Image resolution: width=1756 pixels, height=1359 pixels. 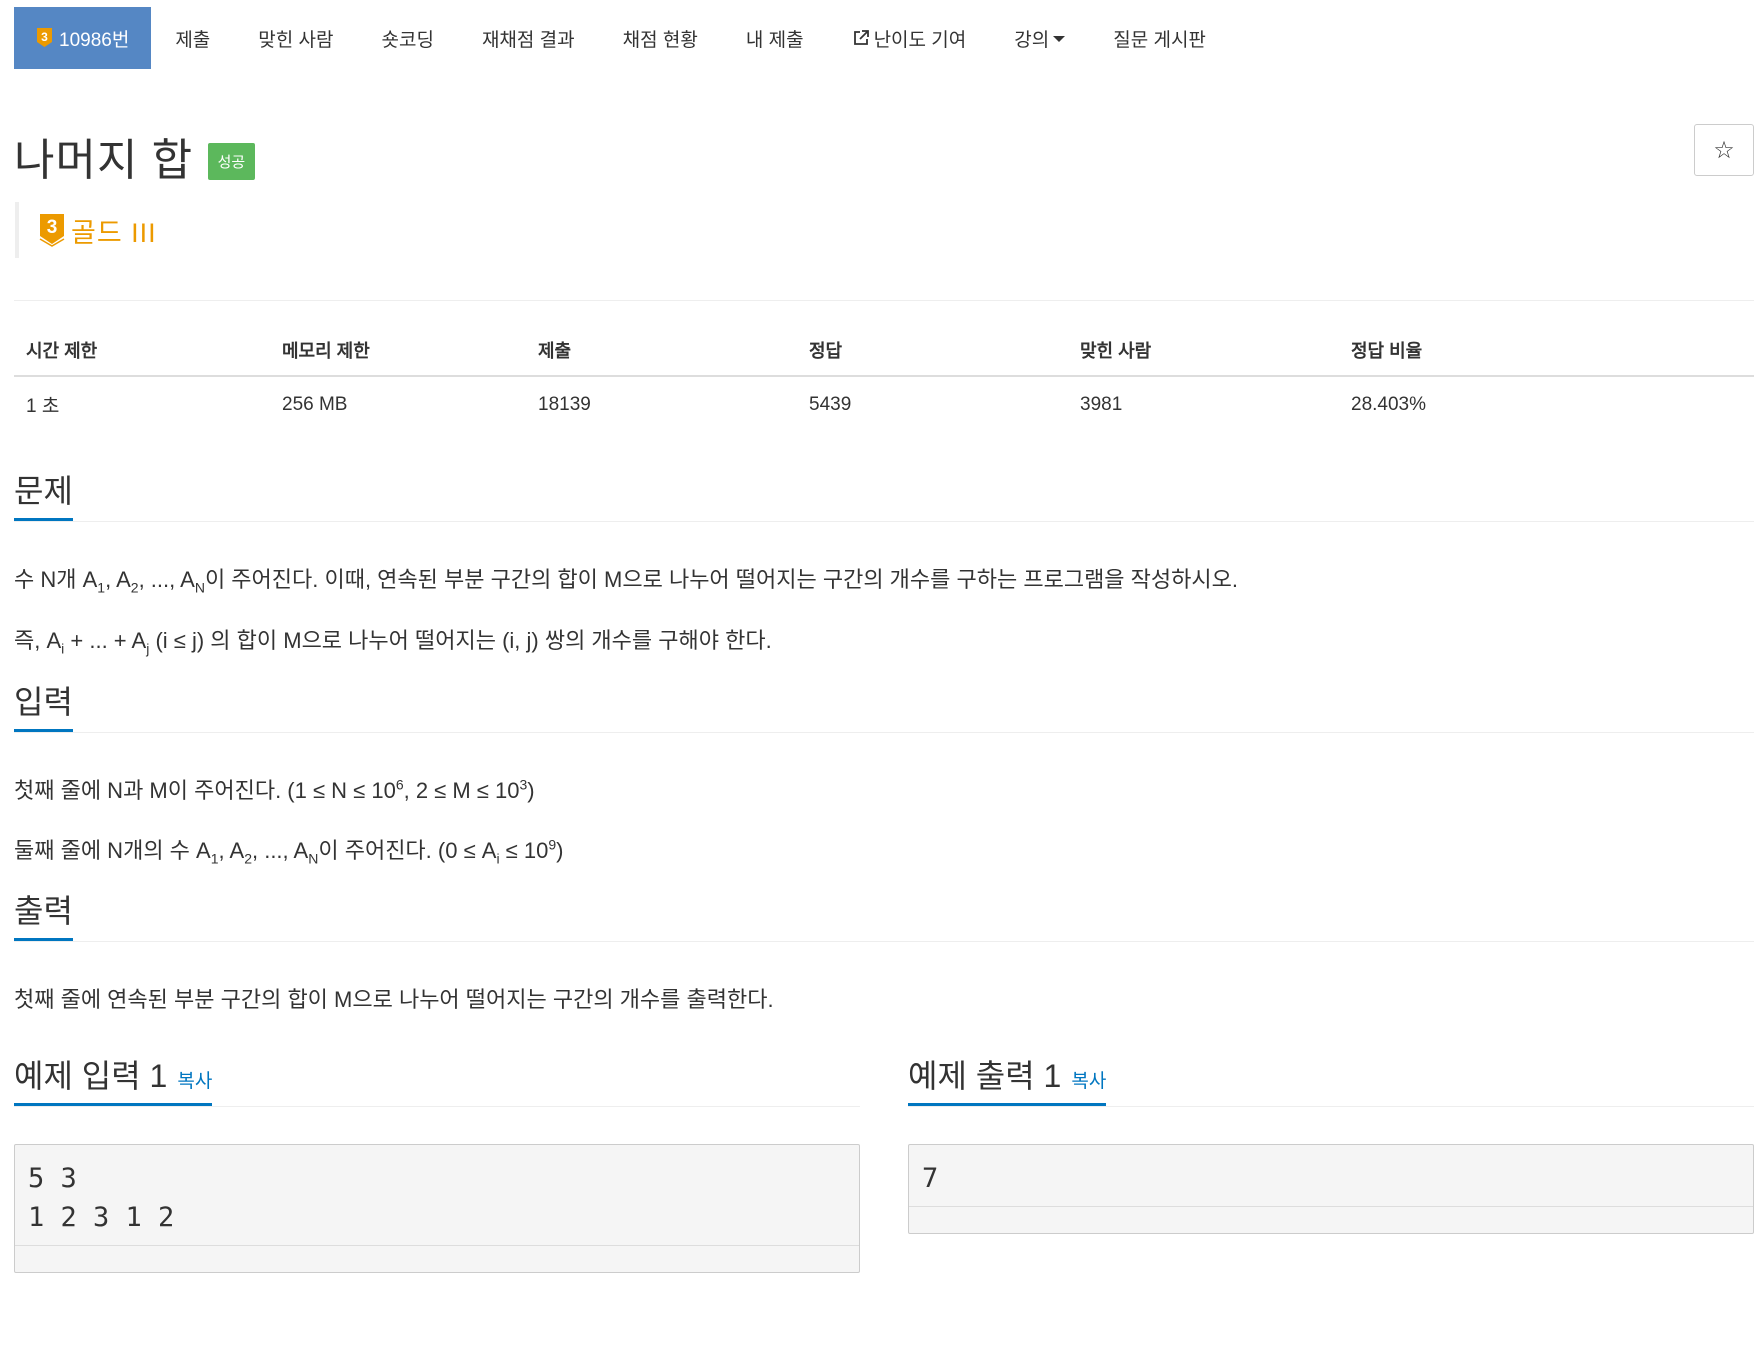 What do you see at coordinates (1546, 352) in the screenshot?
I see `header-accept-ratio: 정답 비율` at bounding box center [1546, 352].